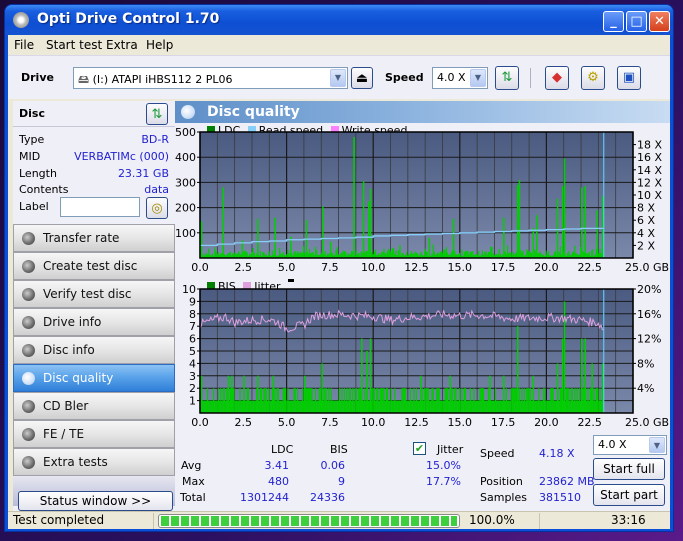 This screenshot has height=541, width=683. I want to click on settings-button: ⚙, so click(593, 78).